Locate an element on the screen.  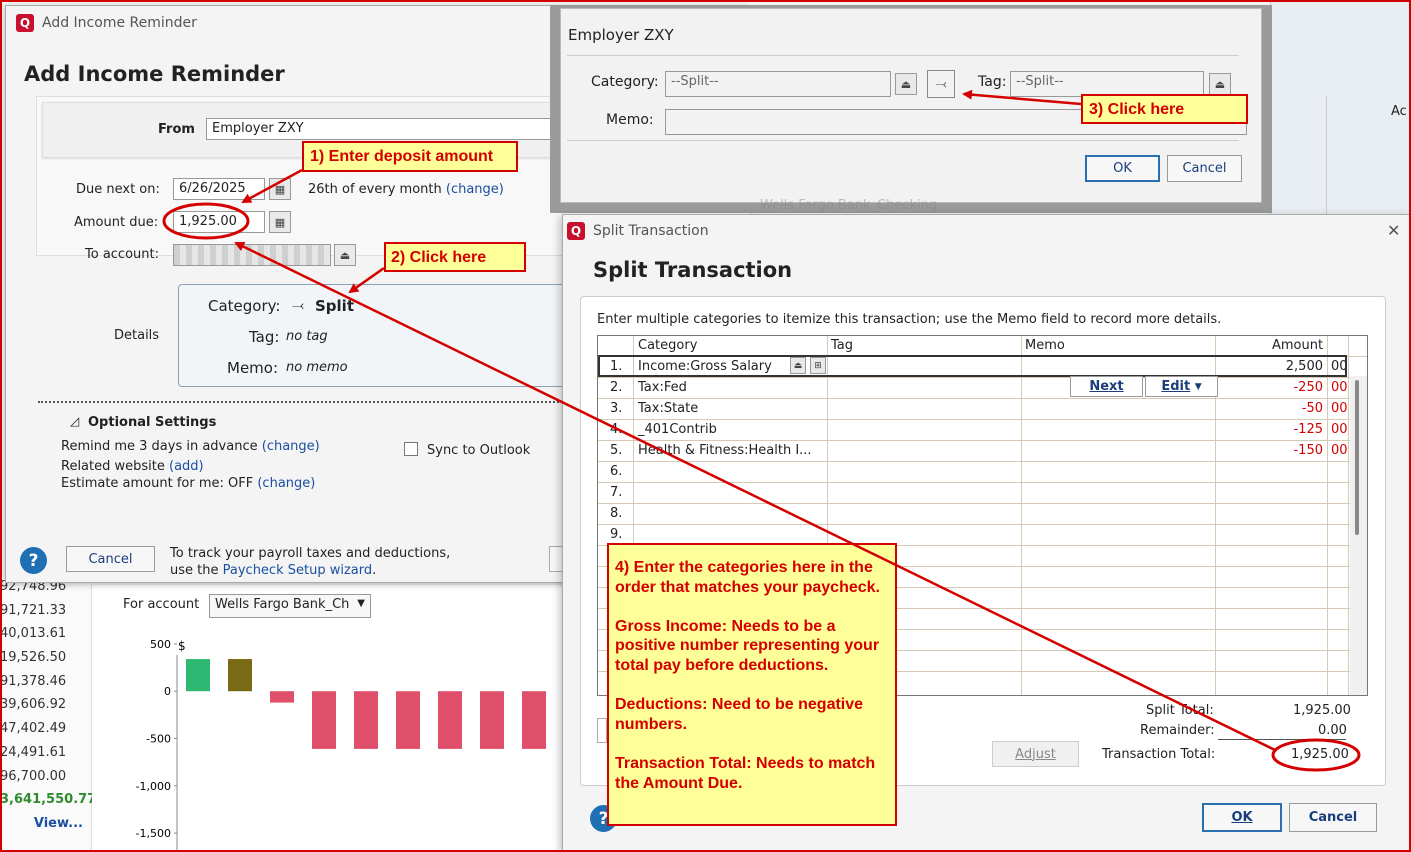
details-tag-label: Tag: is located at coordinates (264, 337).